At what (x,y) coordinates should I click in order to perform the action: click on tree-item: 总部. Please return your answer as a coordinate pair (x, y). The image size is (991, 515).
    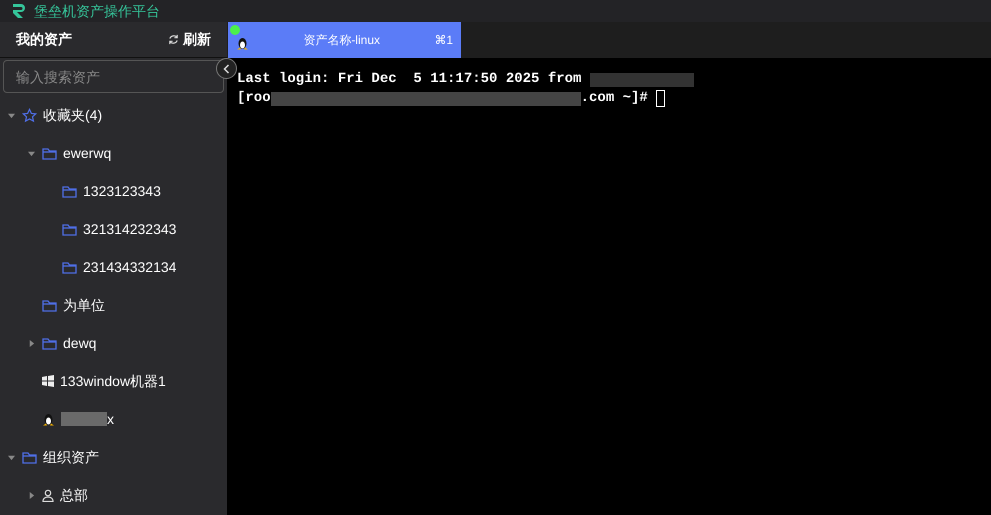
    Looking at the image, I should click on (113, 495).